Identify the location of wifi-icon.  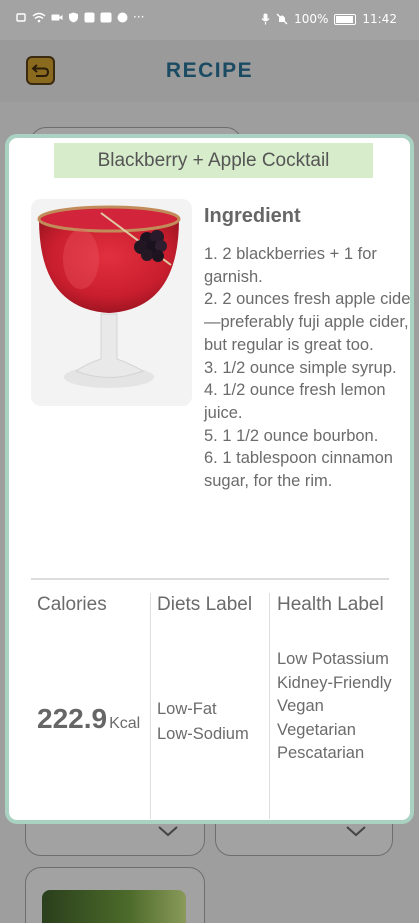
(39, 17).